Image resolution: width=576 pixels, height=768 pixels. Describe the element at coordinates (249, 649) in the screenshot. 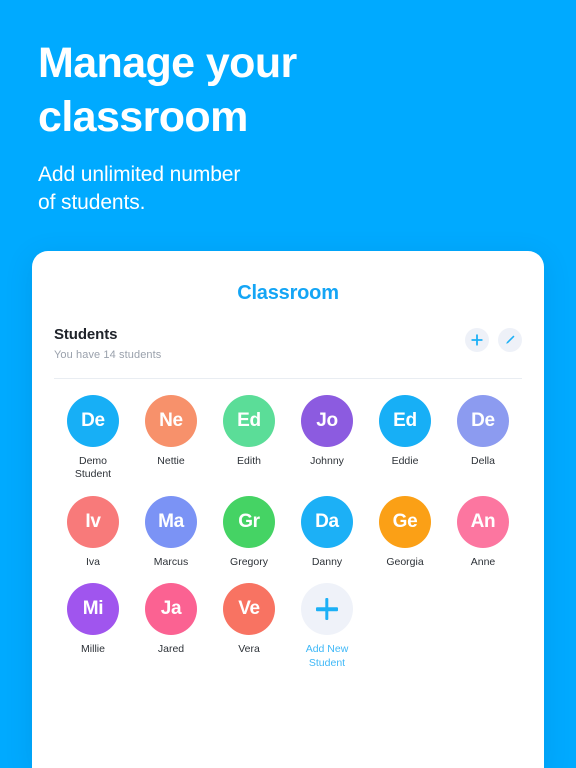

I see `student-name: Vera` at that location.